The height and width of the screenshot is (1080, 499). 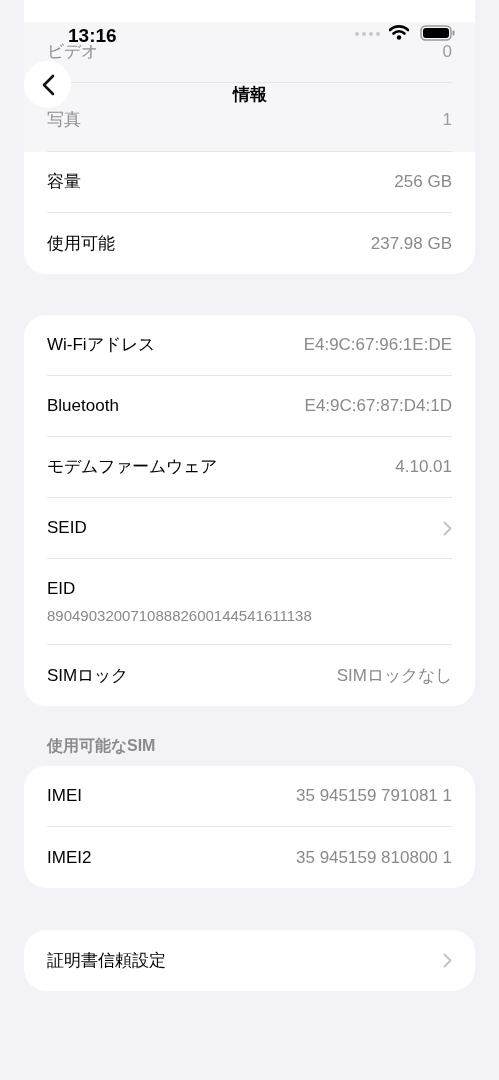 I want to click on row-label: 写真, so click(x=64, y=120).